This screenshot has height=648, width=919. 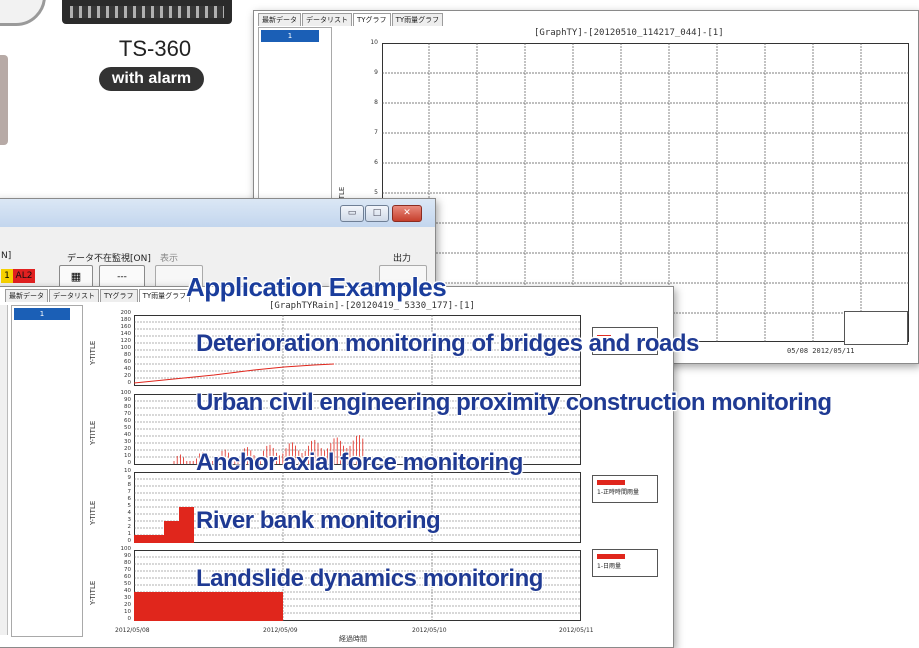 What do you see at coordinates (127, 570) in the screenshot?
I see `y-tick: 70` at bounding box center [127, 570].